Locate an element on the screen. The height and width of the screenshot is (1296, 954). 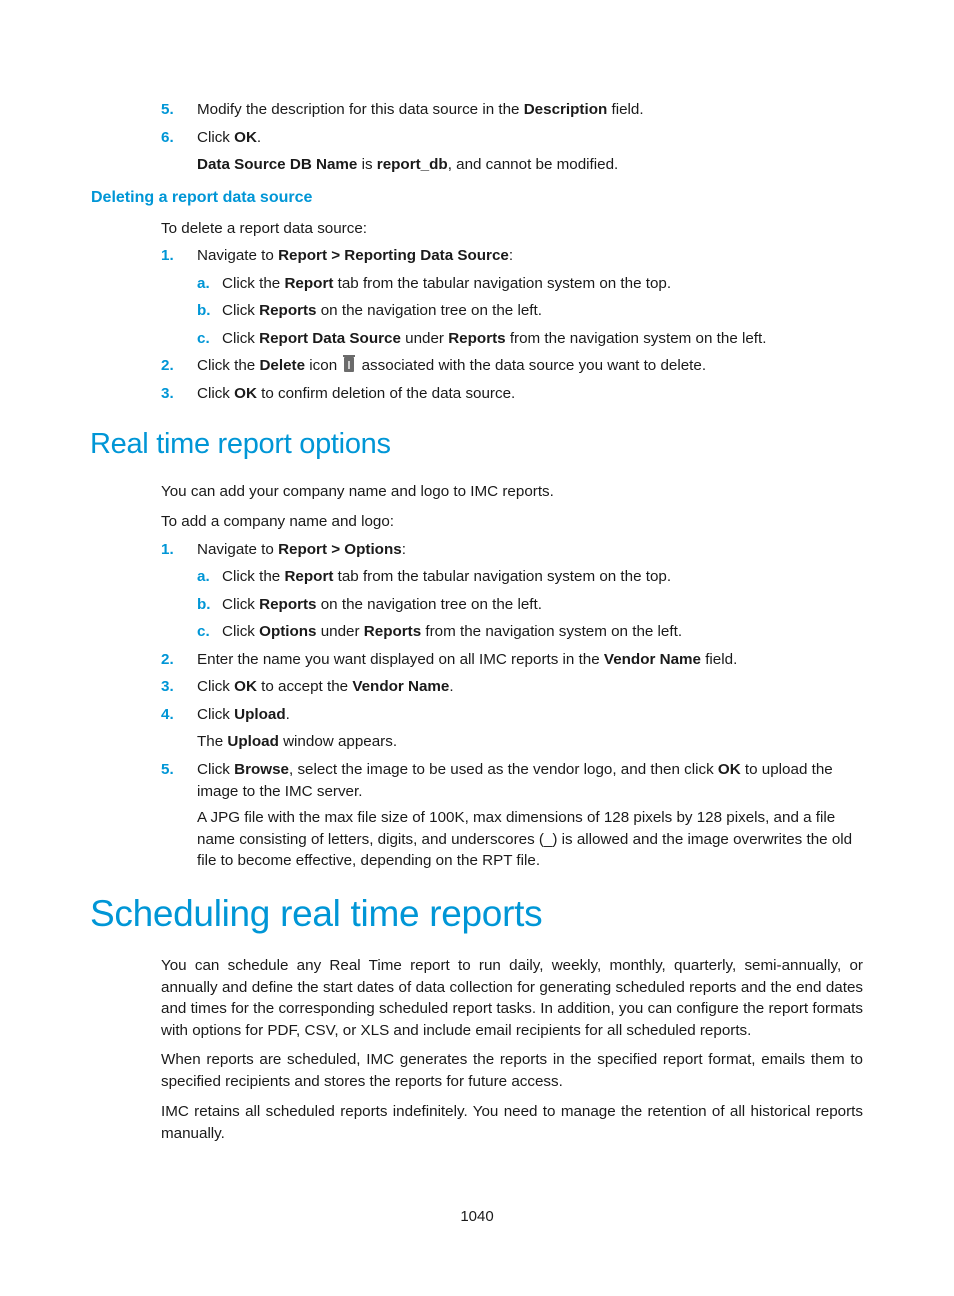
intro-text: To add a company name and logo: is located at coordinates (278, 521).